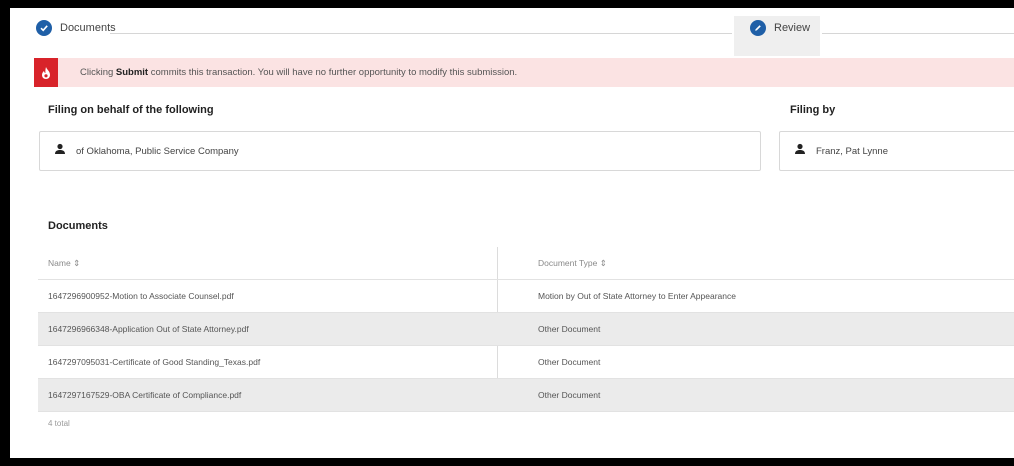  Describe the element at coordinates (44, 28) in the screenshot. I see `check-icon` at that location.